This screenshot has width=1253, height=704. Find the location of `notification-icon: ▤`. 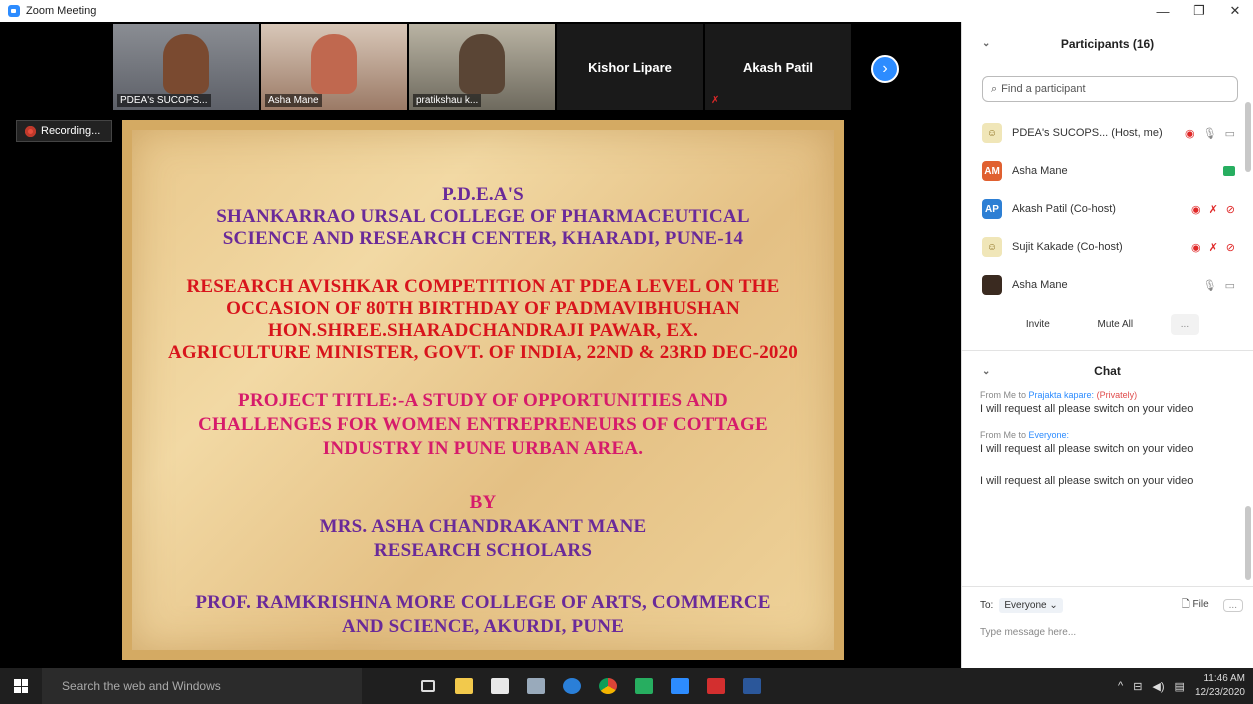

notification-icon: ▤ is located at coordinates (1180, 686).